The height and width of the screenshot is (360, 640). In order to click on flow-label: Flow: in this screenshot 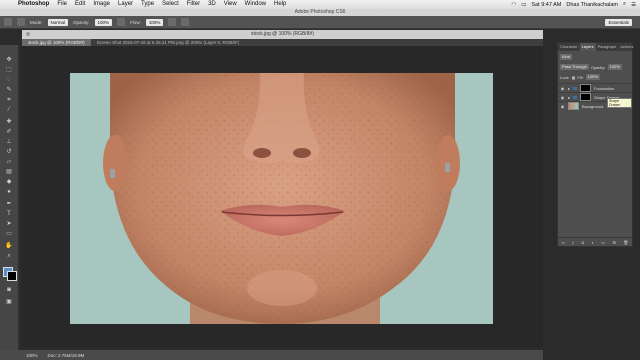, I will do `click(135, 22)`.